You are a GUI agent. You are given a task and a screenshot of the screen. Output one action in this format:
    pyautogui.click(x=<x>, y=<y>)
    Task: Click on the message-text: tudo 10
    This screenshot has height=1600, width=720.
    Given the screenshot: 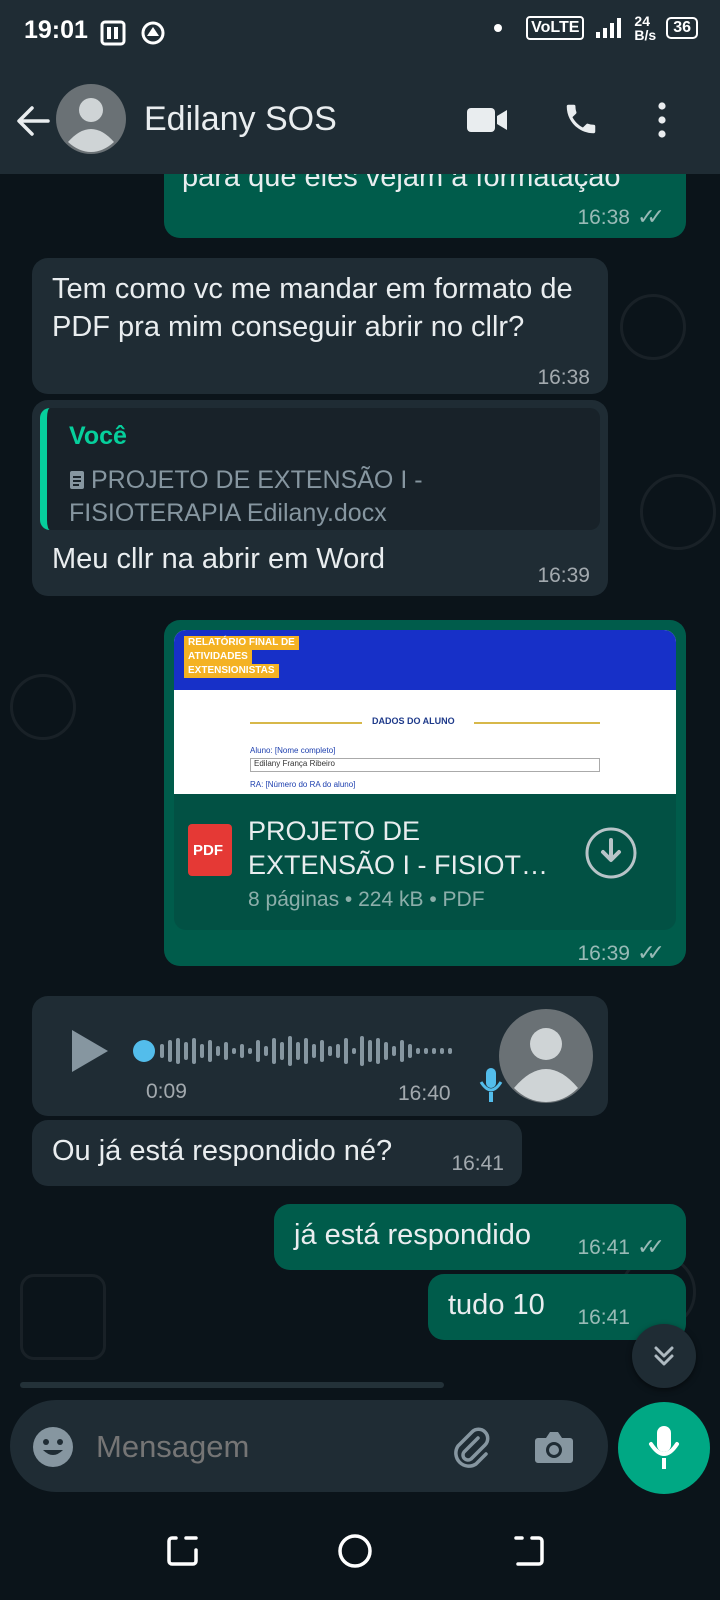 What is the action you would take?
    pyautogui.click(x=496, y=1305)
    